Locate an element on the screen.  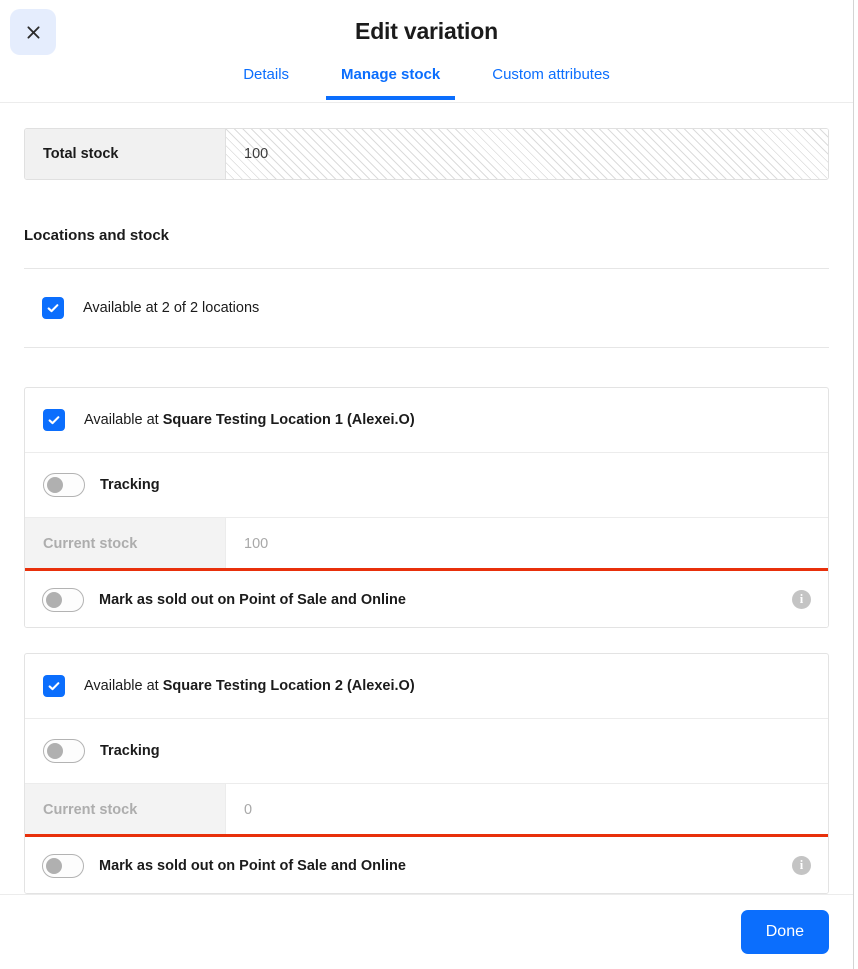
current-stock-field: Current stock 0 is located at coordinates (426, 810).